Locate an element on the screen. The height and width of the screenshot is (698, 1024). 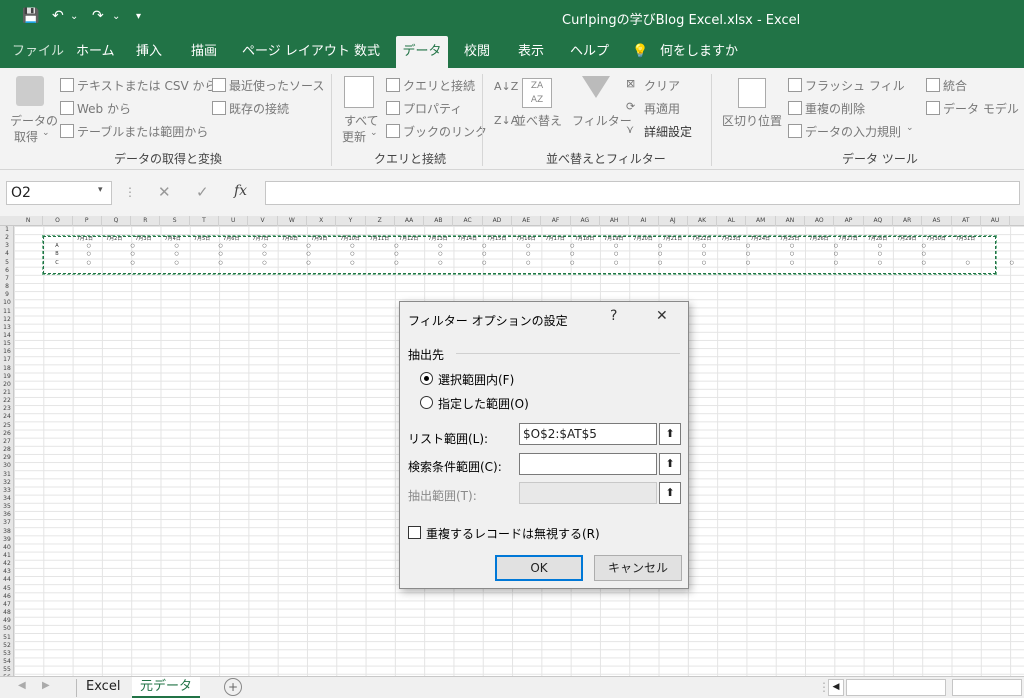
queries-connections-button: クエリと接続 is located at coordinates (439, 85).